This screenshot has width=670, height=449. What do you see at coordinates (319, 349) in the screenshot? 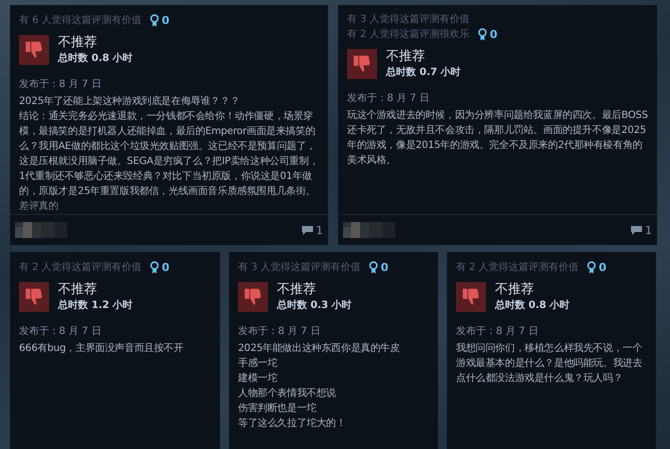
I see `review-text: 2025年能做出这种东西你是真的牛皮` at bounding box center [319, 349].